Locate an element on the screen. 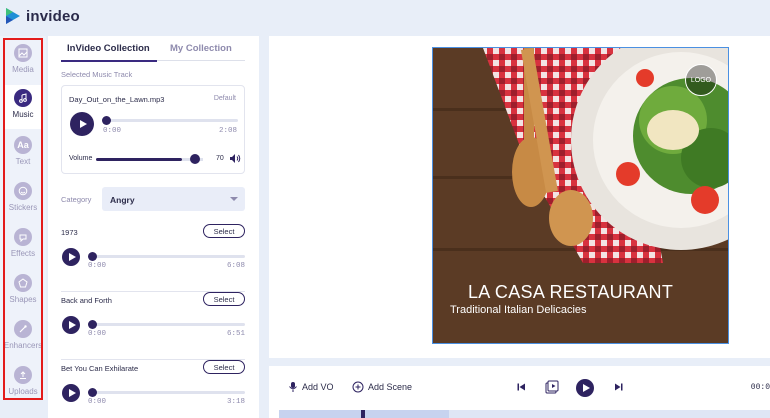 The width and height of the screenshot is (770, 418). sidebar-item-shapes: Shapes is located at coordinates (23, 292).